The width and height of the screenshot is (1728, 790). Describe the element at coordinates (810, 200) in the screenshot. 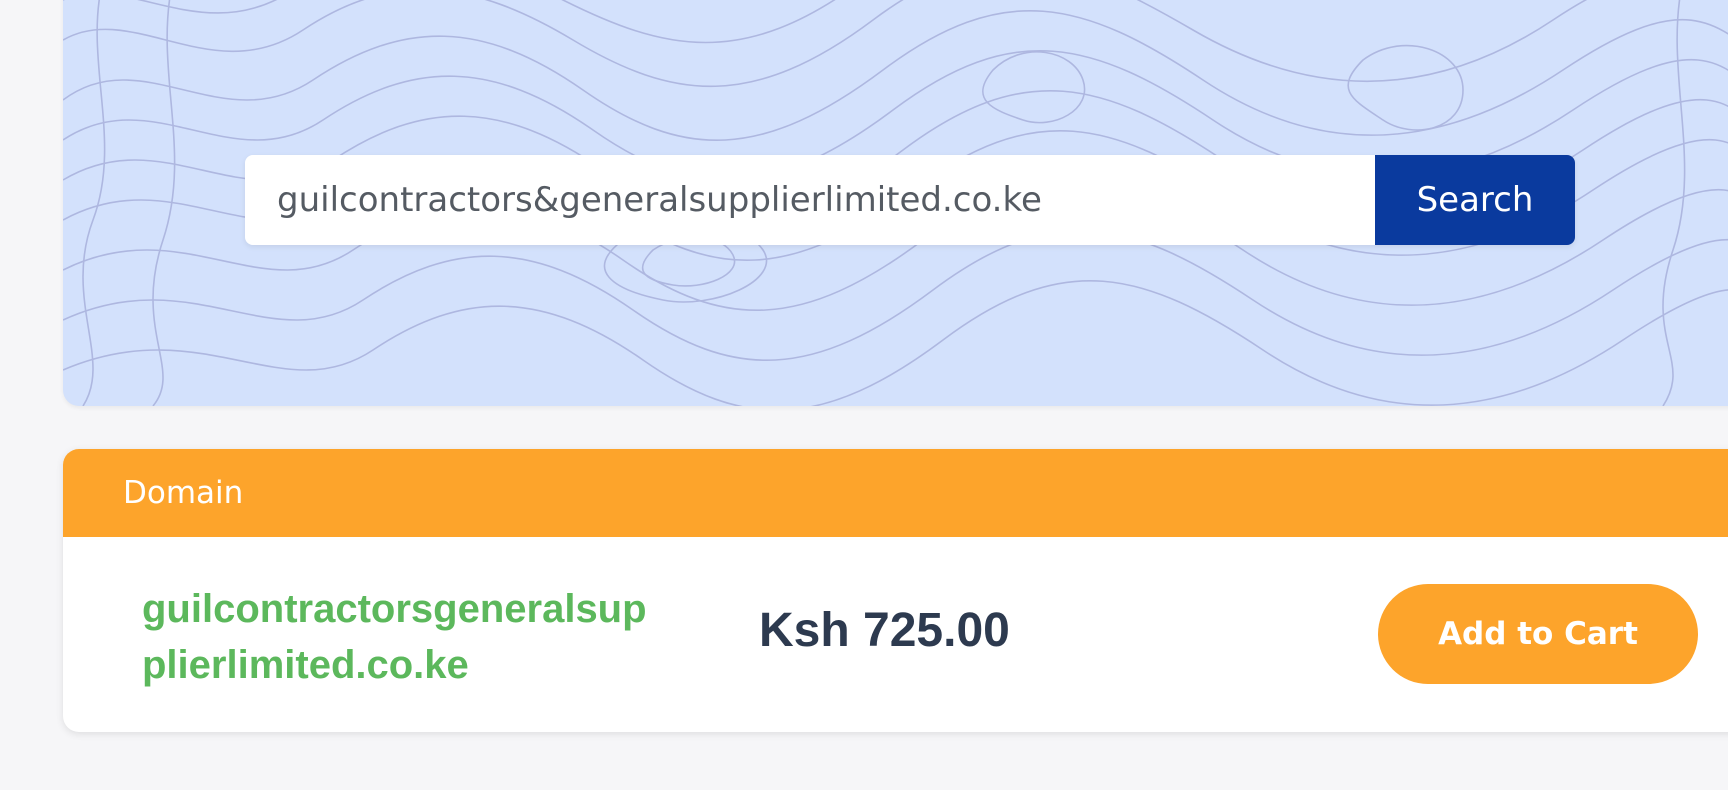

I see `domain-search-input` at that location.